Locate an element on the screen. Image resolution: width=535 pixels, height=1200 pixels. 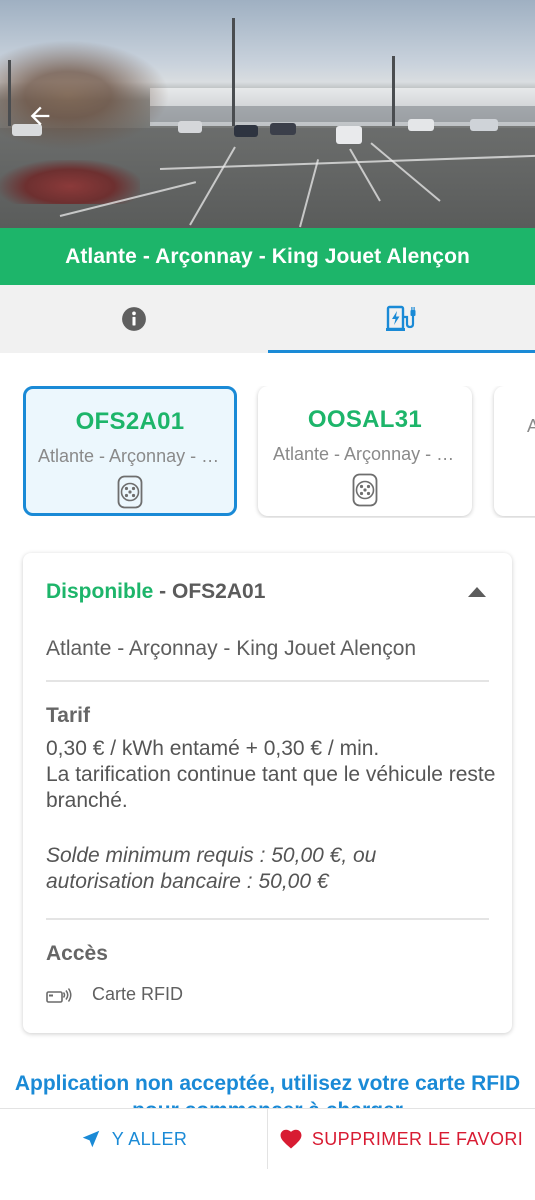
collapse-caret-icon is located at coordinates (477, 592).